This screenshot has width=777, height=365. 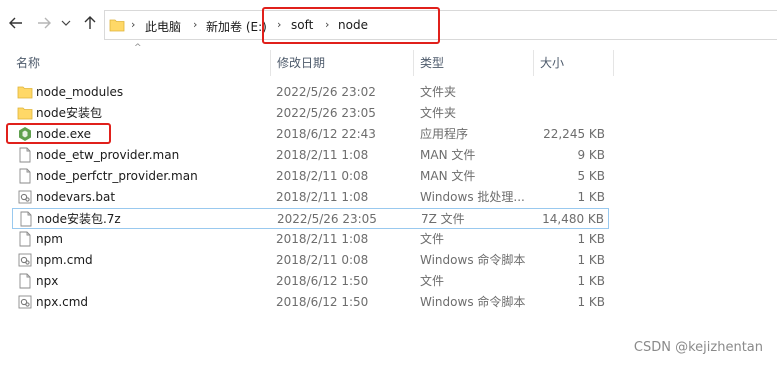 What do you see at coordinates (552, 63) in the screenshot?
I see `column-header-size: 大小` at bounding box center [552, 63].